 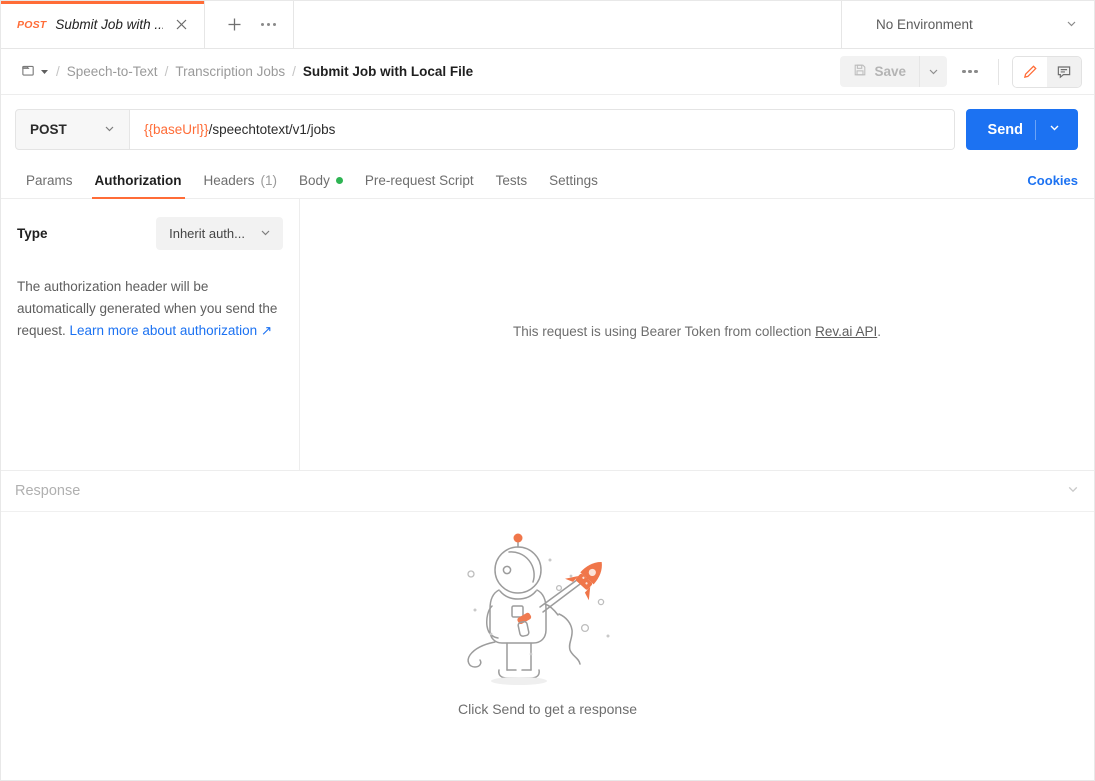 I want to click on tab-body: Body, so click(x=321, y=185).